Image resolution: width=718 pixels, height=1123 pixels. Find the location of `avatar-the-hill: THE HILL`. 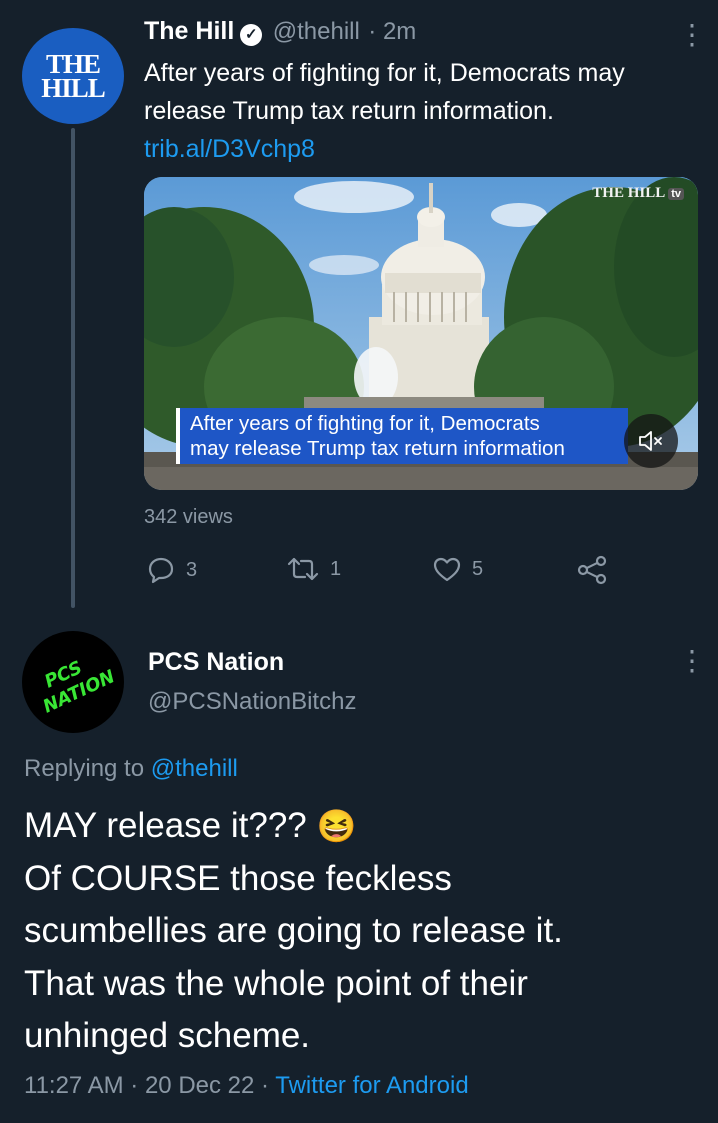

avatar-the-hill: THE HILL is located at coordinates (73, 76).